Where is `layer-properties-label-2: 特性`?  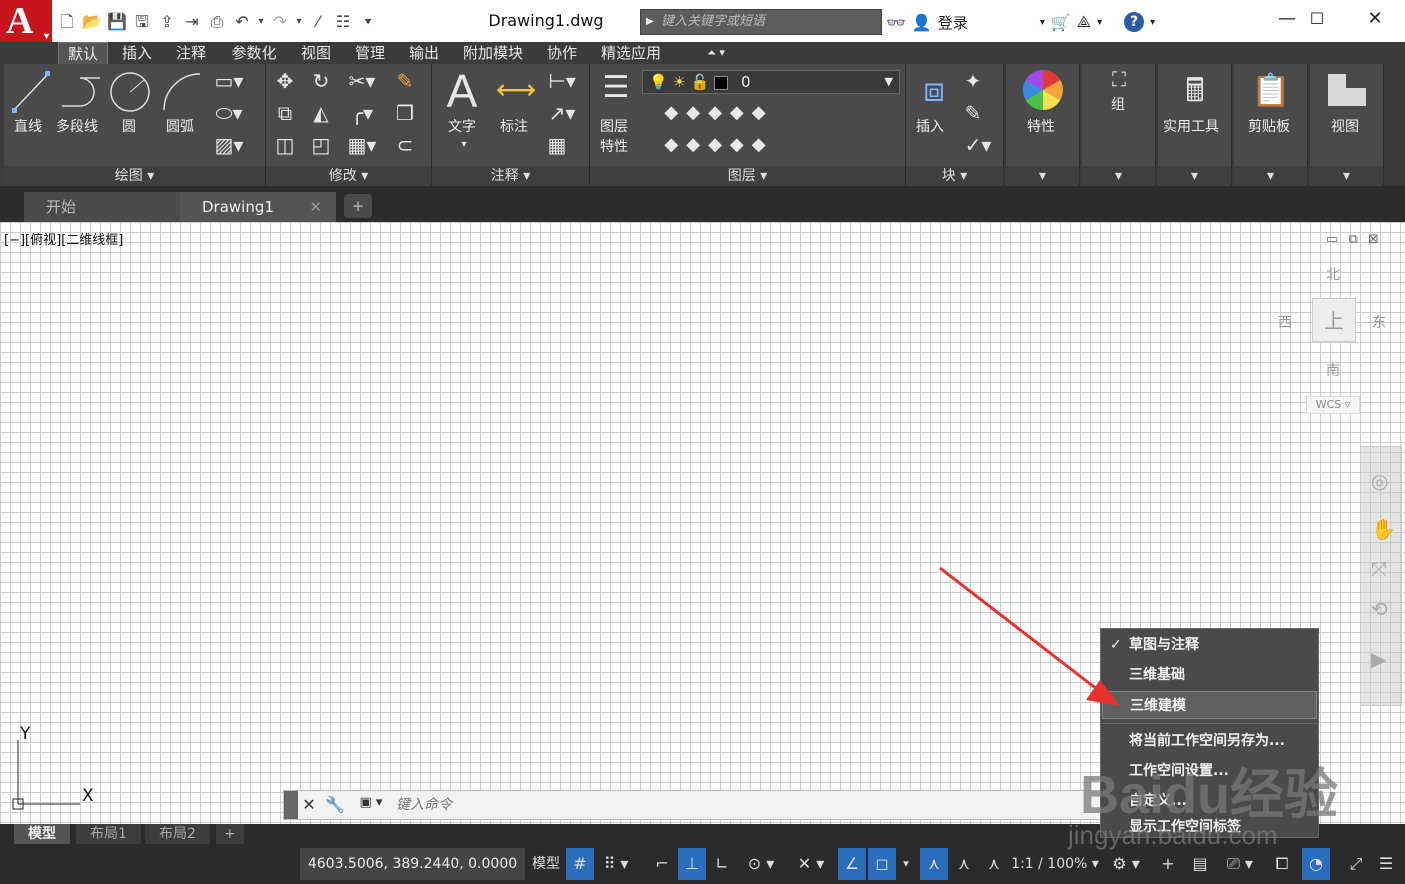
layer-properties-label-2: 特性 is located at coordinates (614, 146).